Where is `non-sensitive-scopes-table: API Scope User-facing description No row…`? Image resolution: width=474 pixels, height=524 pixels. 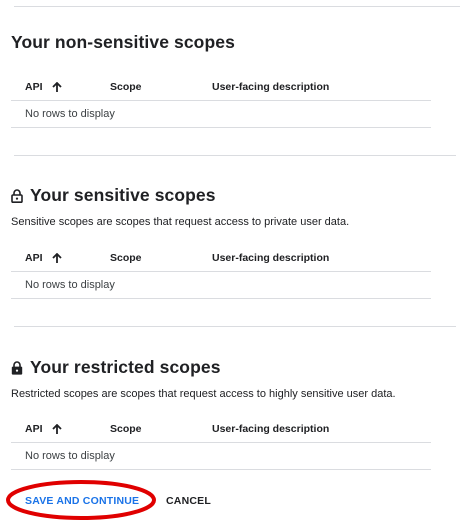
non-sensitive-scopes-table: API Scope User-facing description No row… is located at coordinates (221, 101).